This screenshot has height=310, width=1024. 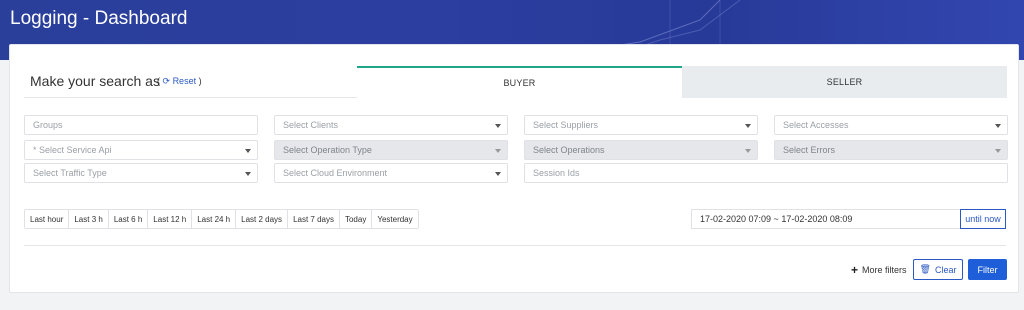 I want to click on session-ids-input: Session Ids, so click(x=766, y=173).